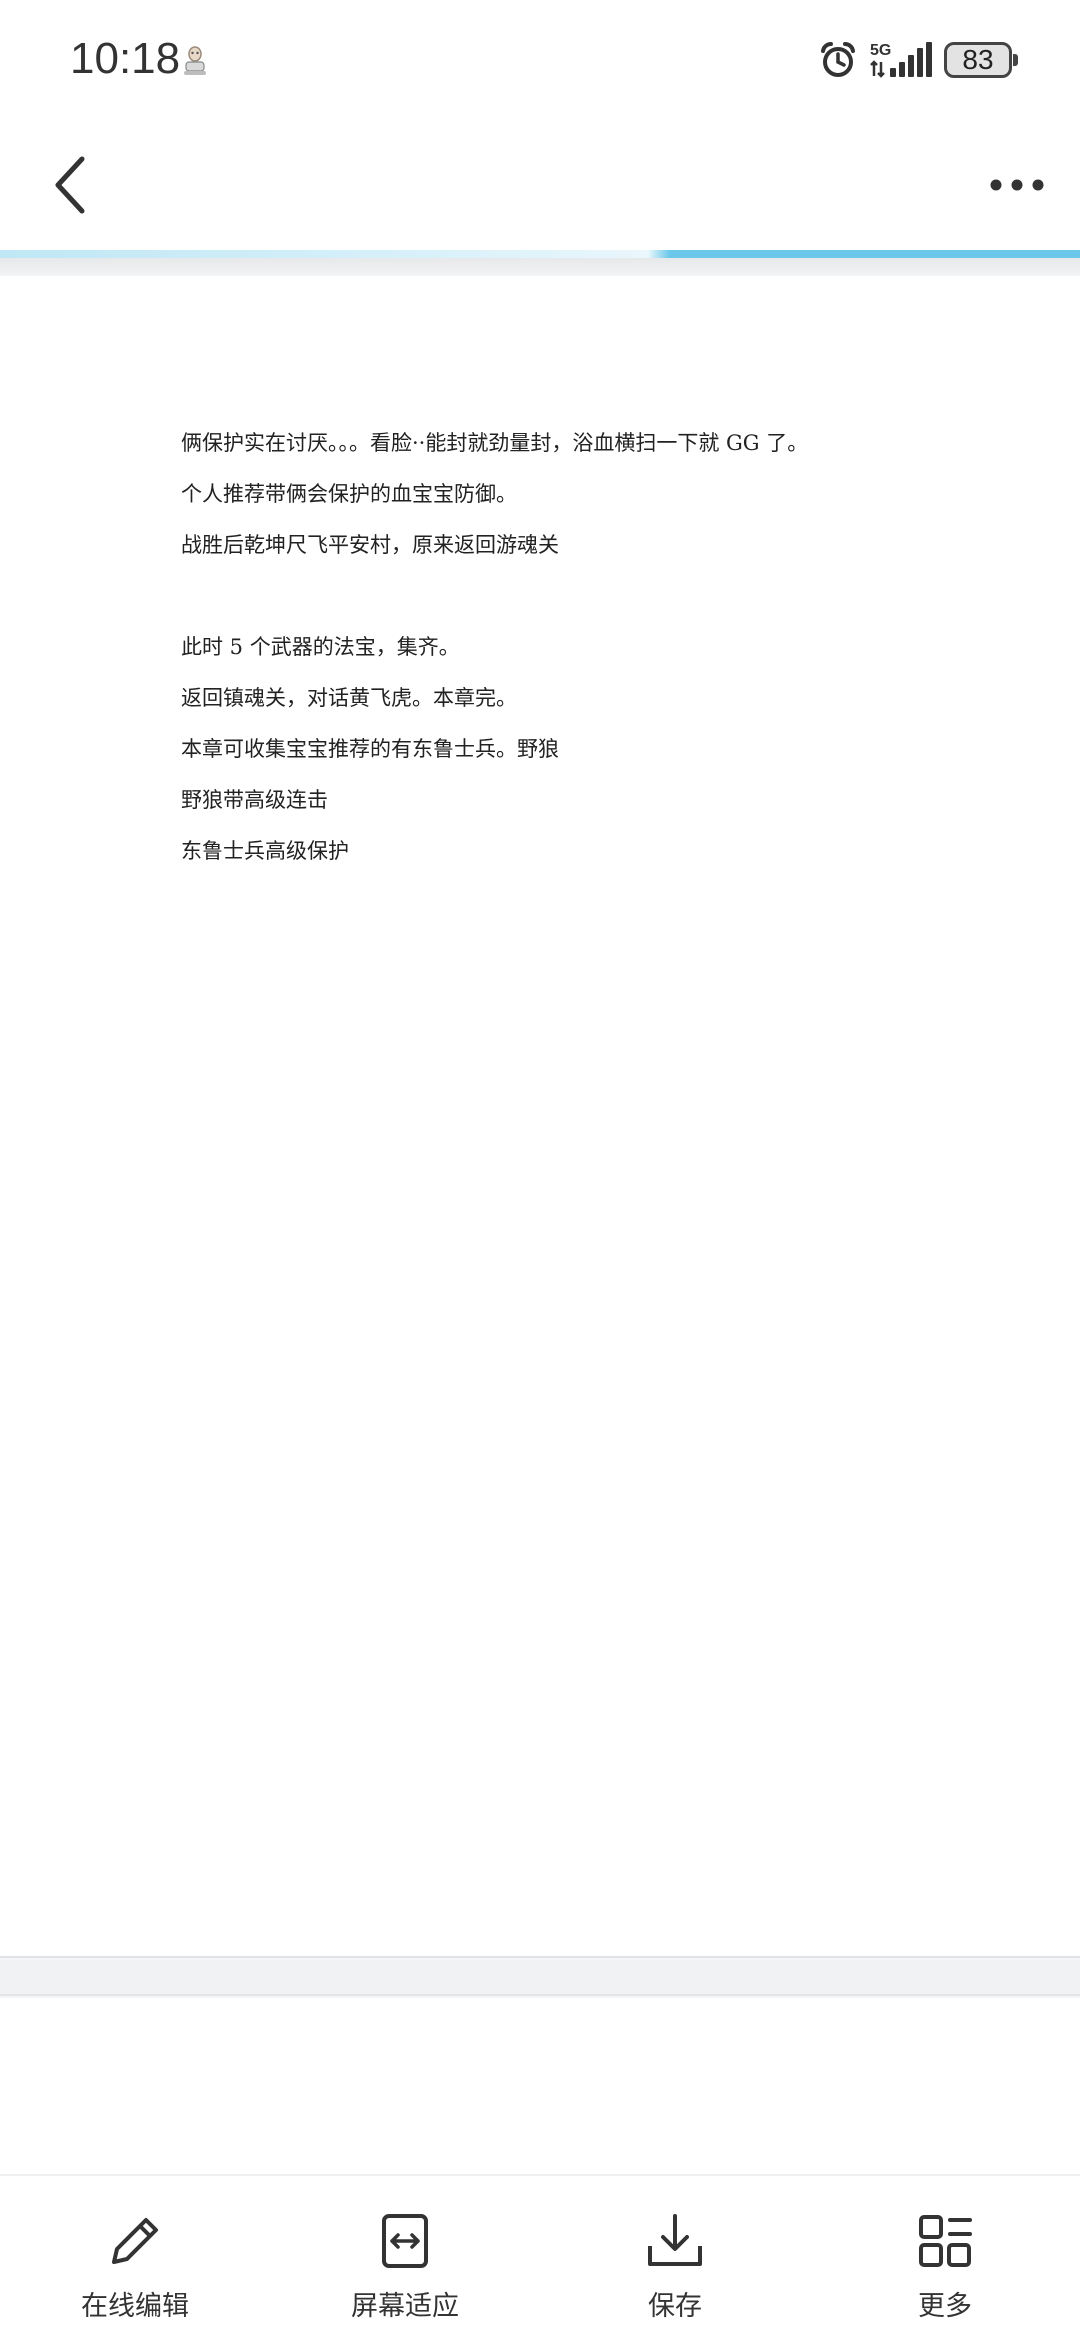 Image resolution: width=1080 pixels, height=2340 pixels. What do you see at coordinates (540, 268) in the screenshot?
I see `toolbar-shadow` at bounding box center [540, 268].